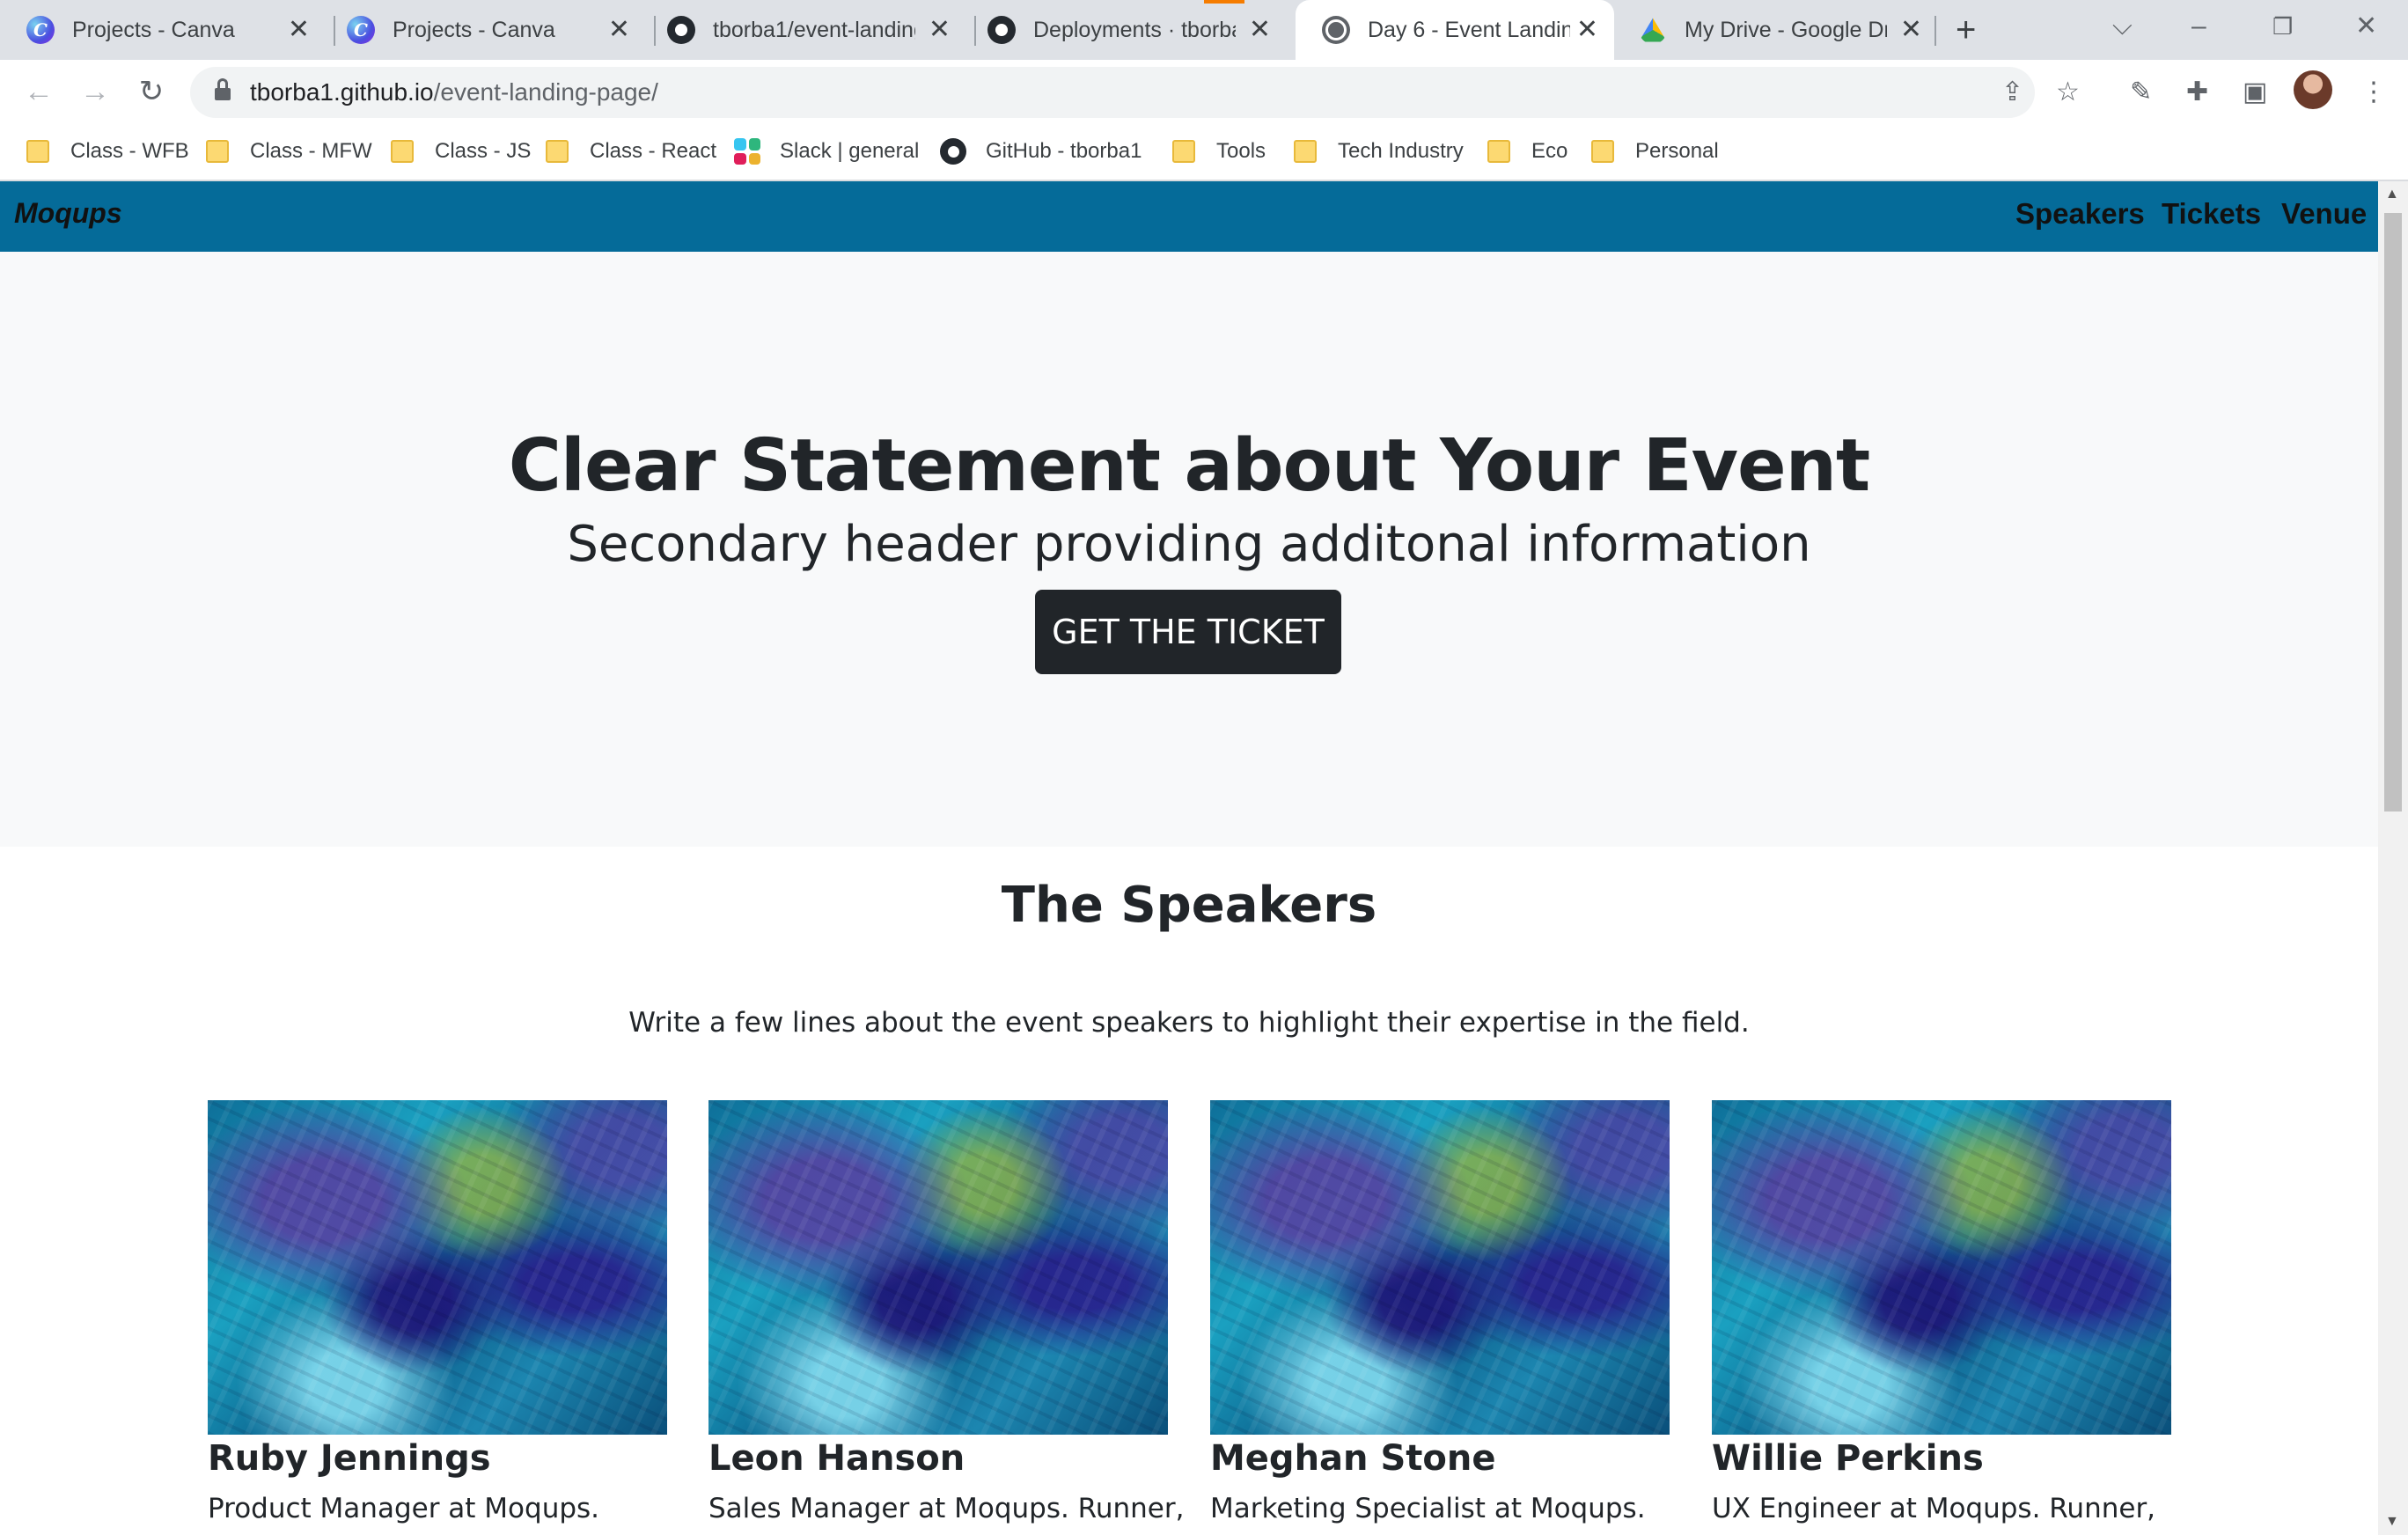 This screenshot has height=1535, width=2408. I want to click on google-drive-icon, so click(1653, 30).